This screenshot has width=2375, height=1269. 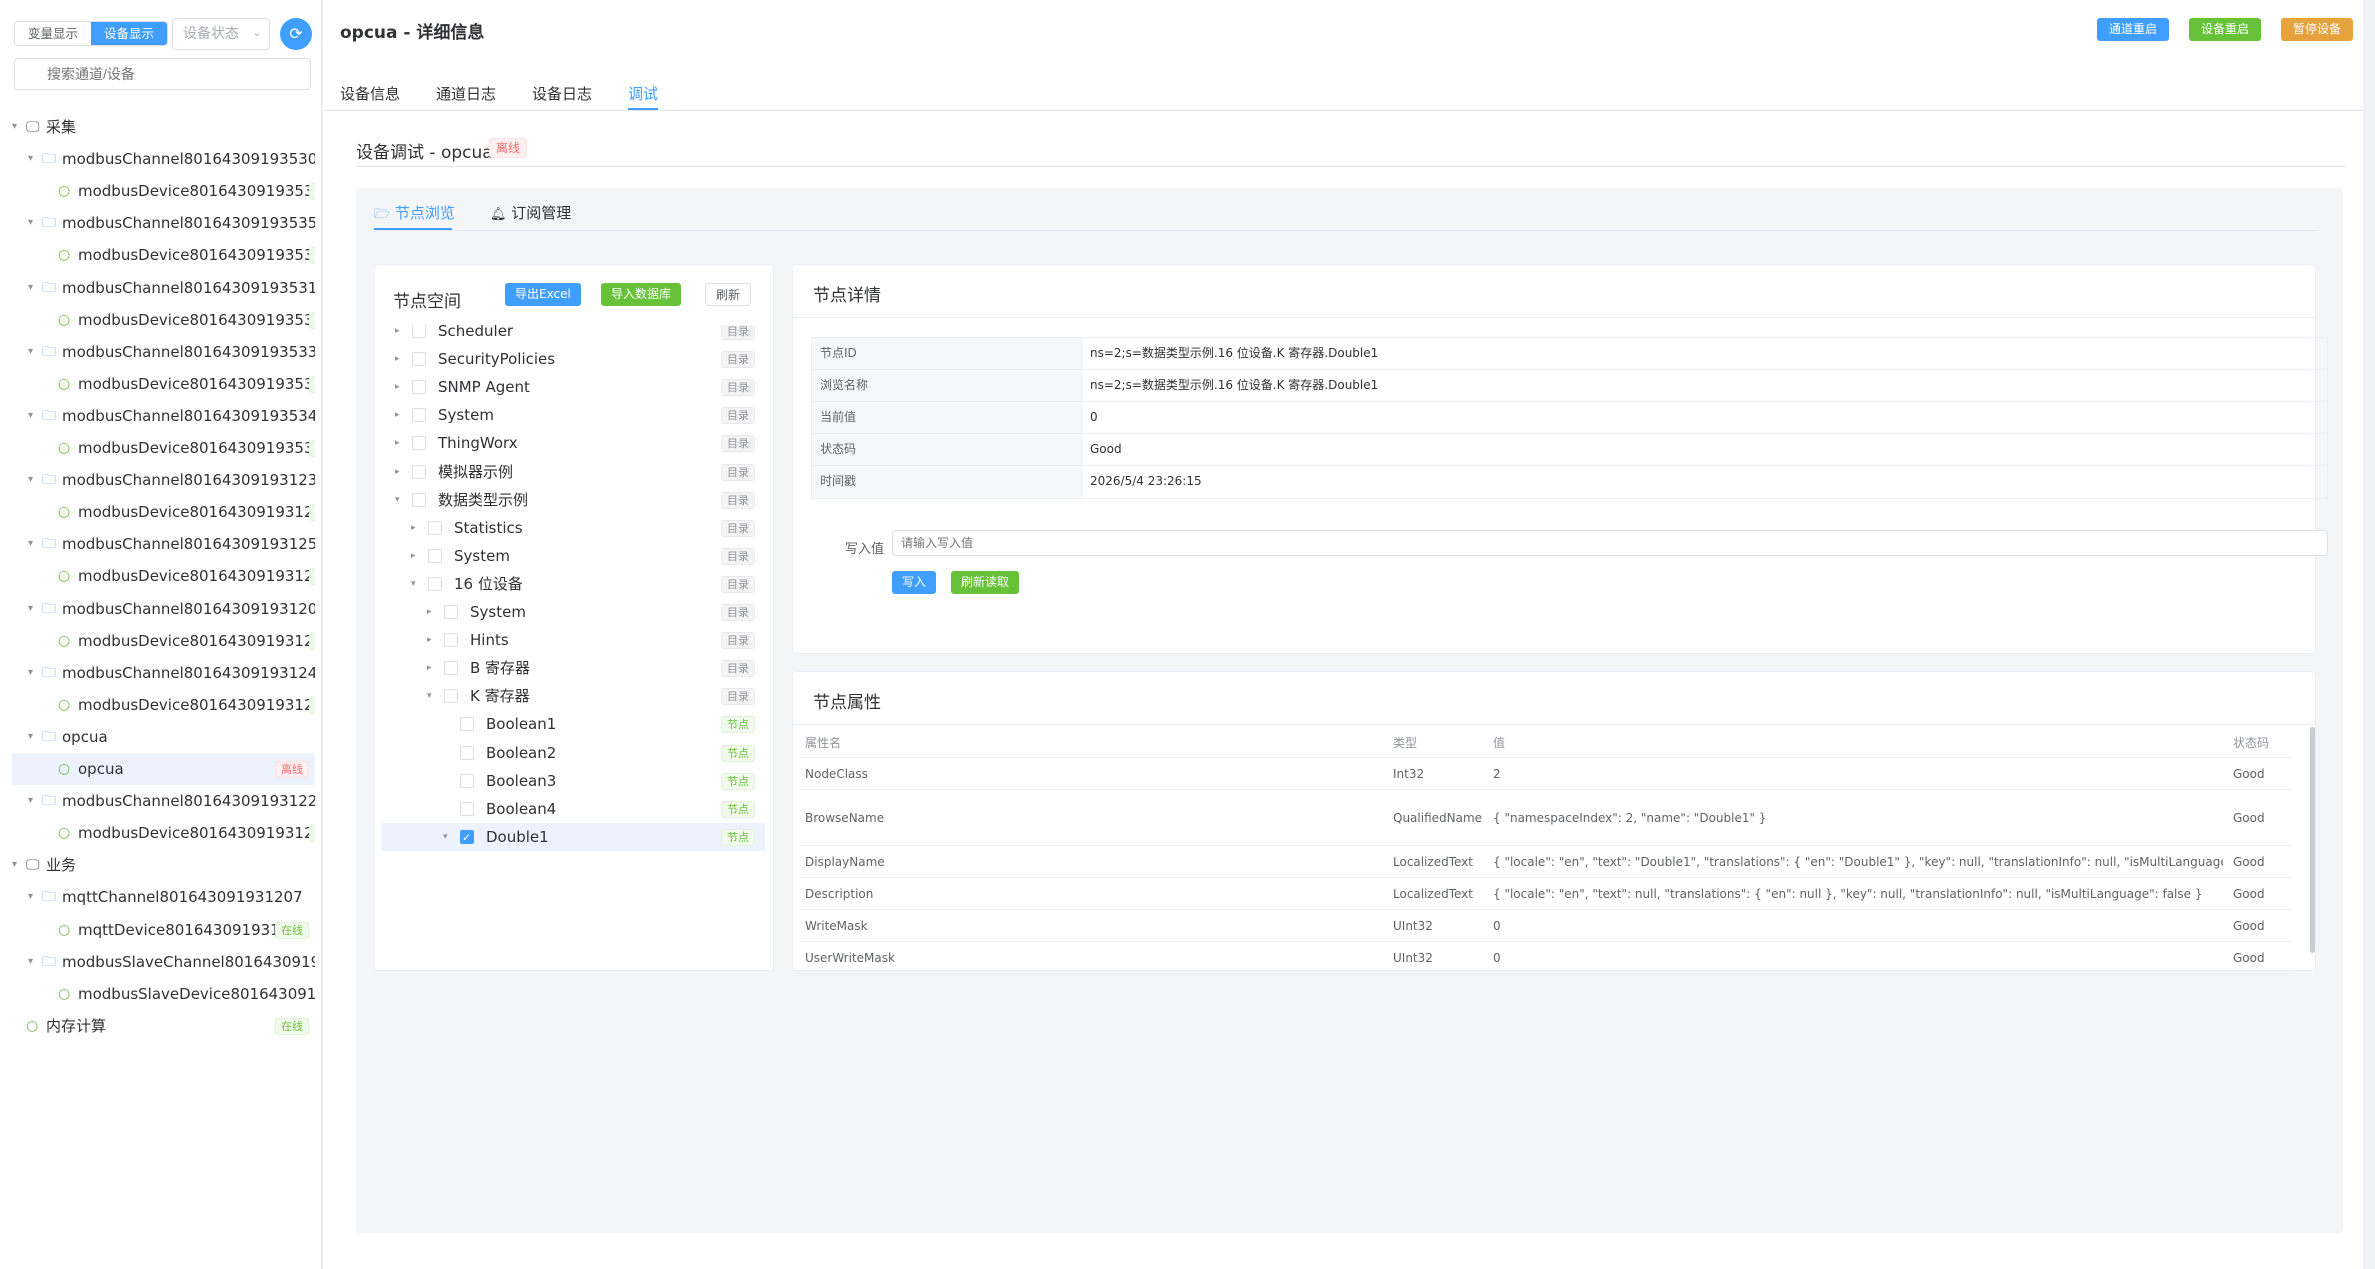 I want to click on refresh-read-button: 刷新读取, so click(x=985, y=582).